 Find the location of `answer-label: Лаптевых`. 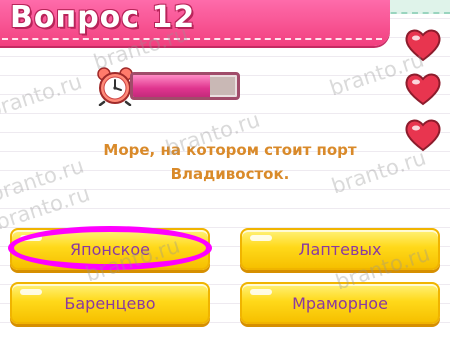

answer-label: Лаптевых is located at coordinates (340, 249).